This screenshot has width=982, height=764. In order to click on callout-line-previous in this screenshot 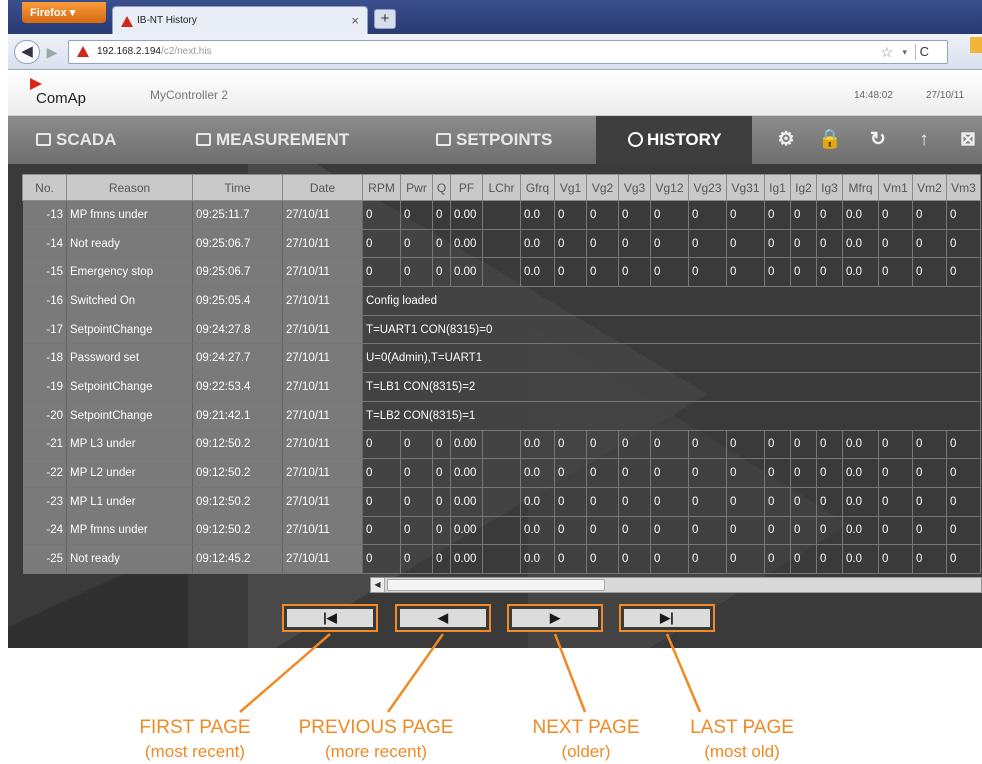, I will do `click(415, 673)`.